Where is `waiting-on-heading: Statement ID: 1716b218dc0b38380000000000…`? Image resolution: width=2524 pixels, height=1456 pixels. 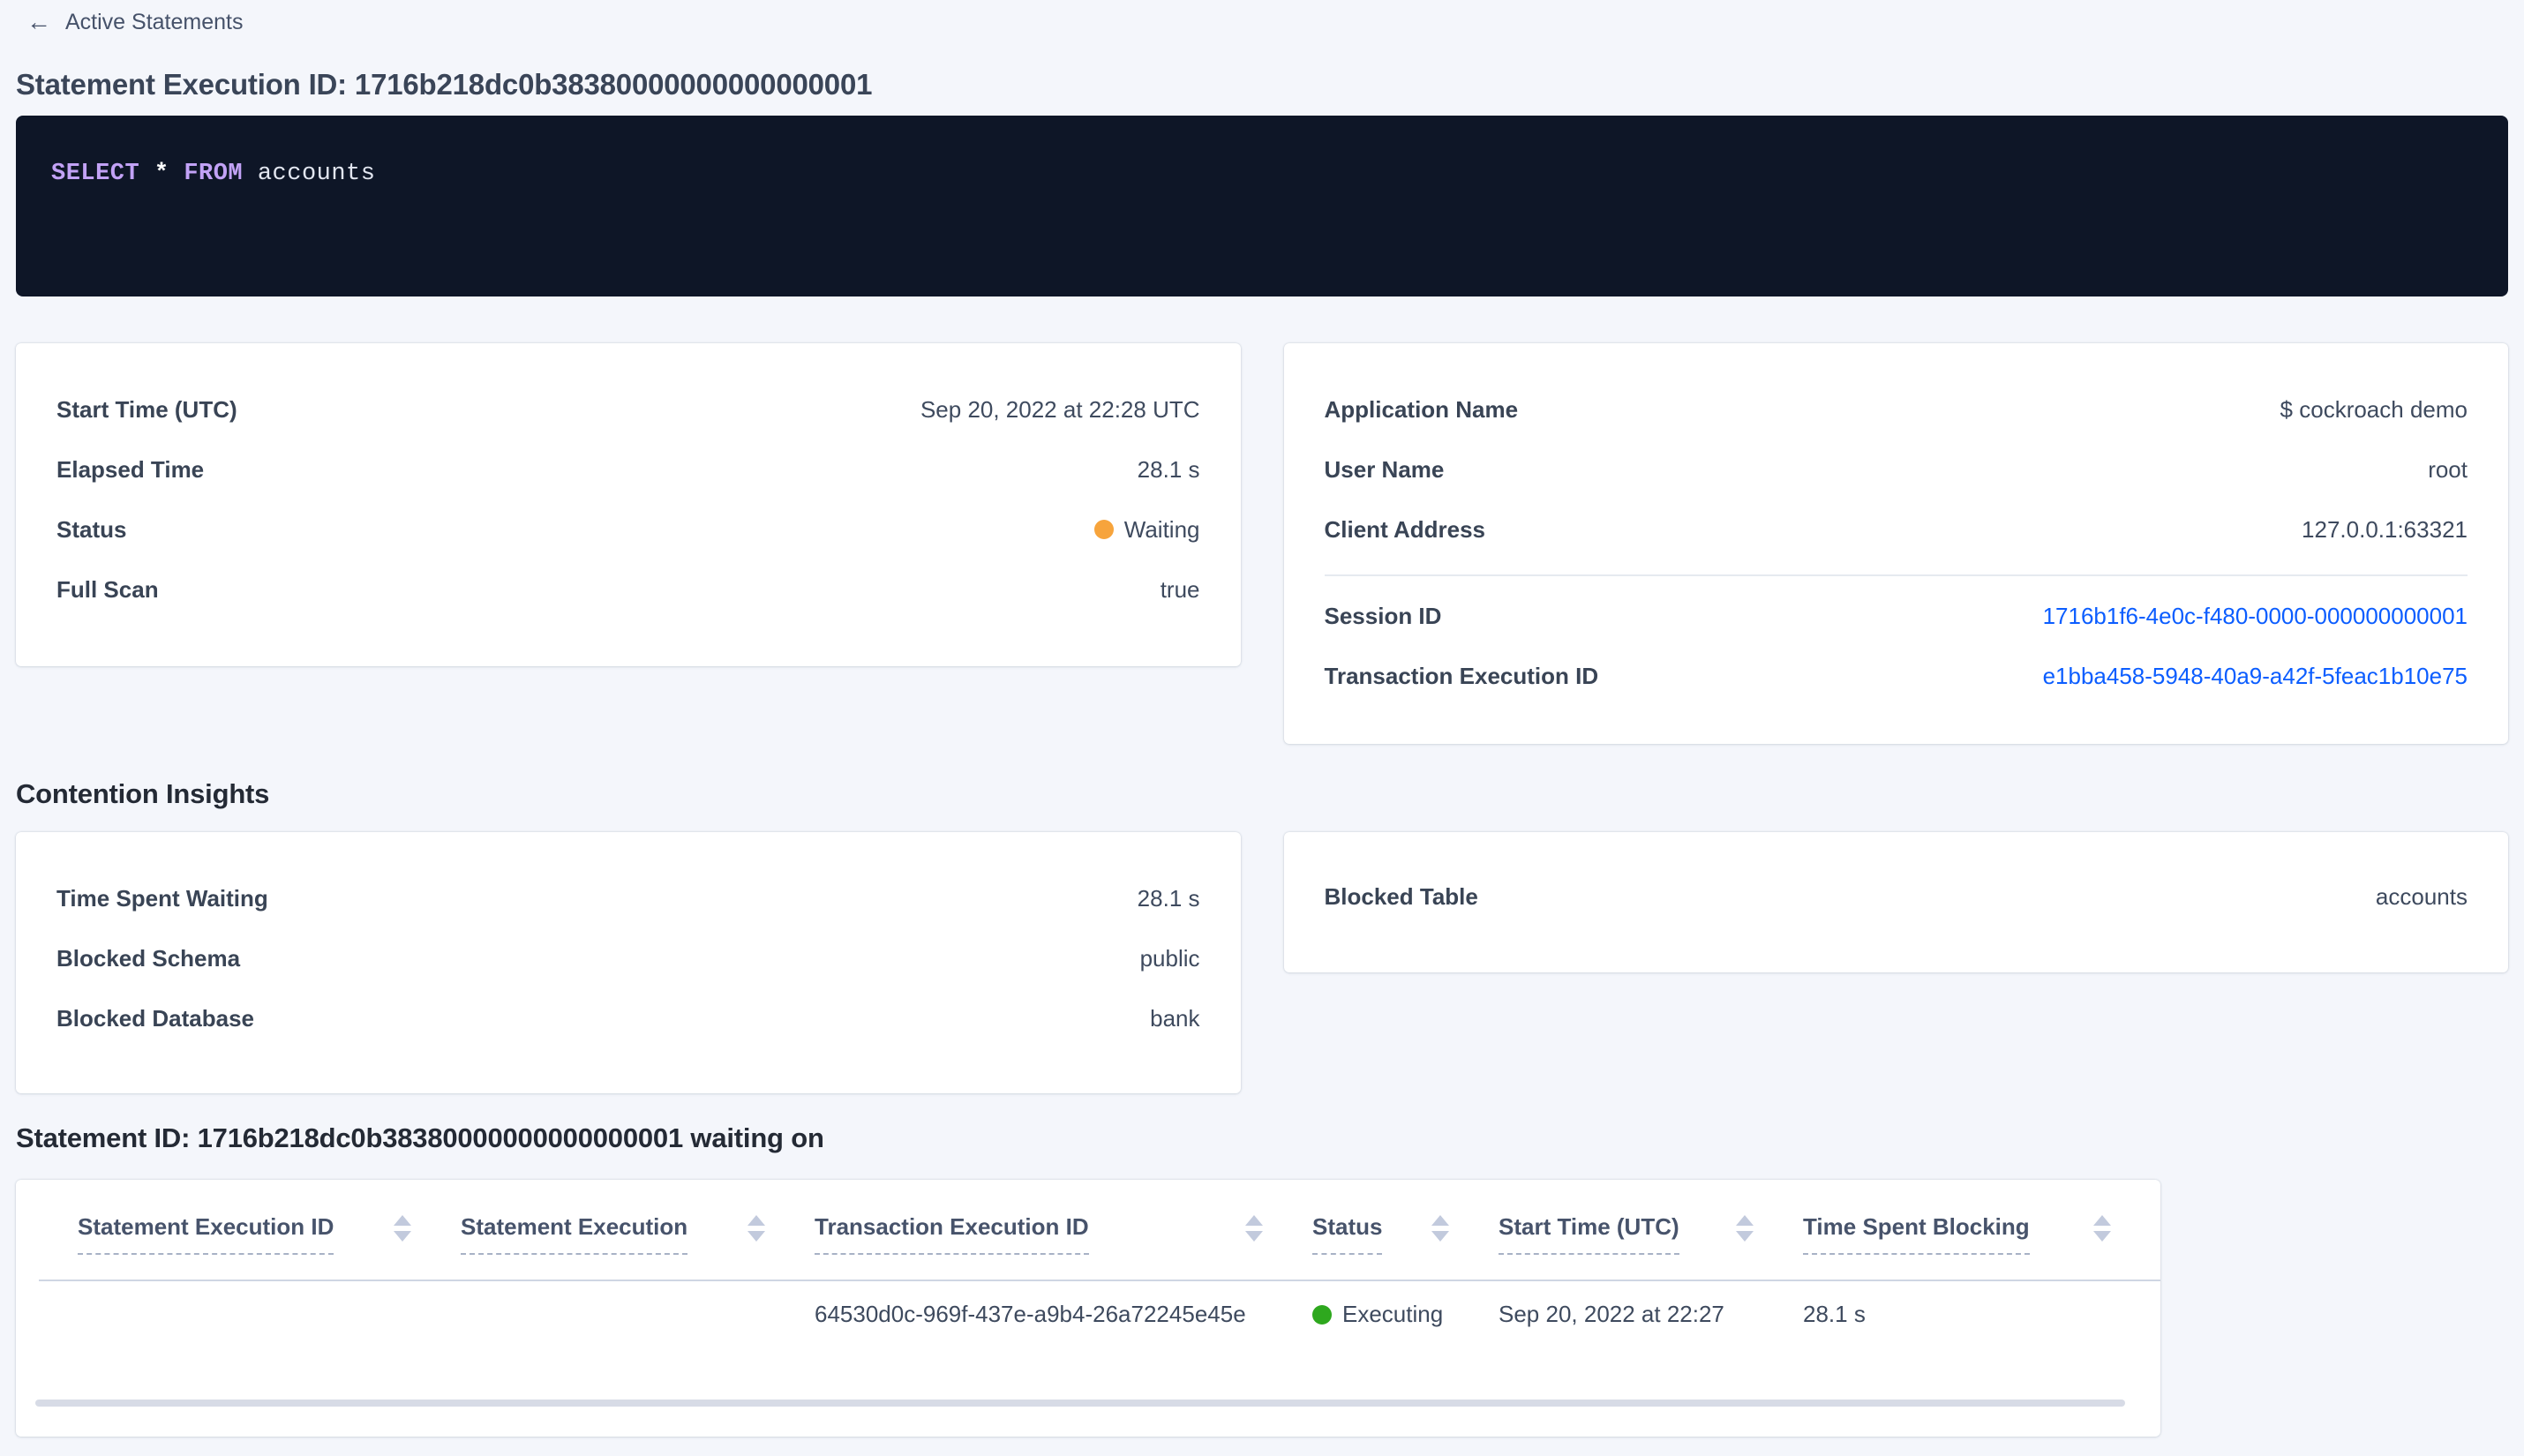
waiting-on-heading: Statement ID: 1716b218dc0b38380000000000… is located at coordinates (420, 1137).